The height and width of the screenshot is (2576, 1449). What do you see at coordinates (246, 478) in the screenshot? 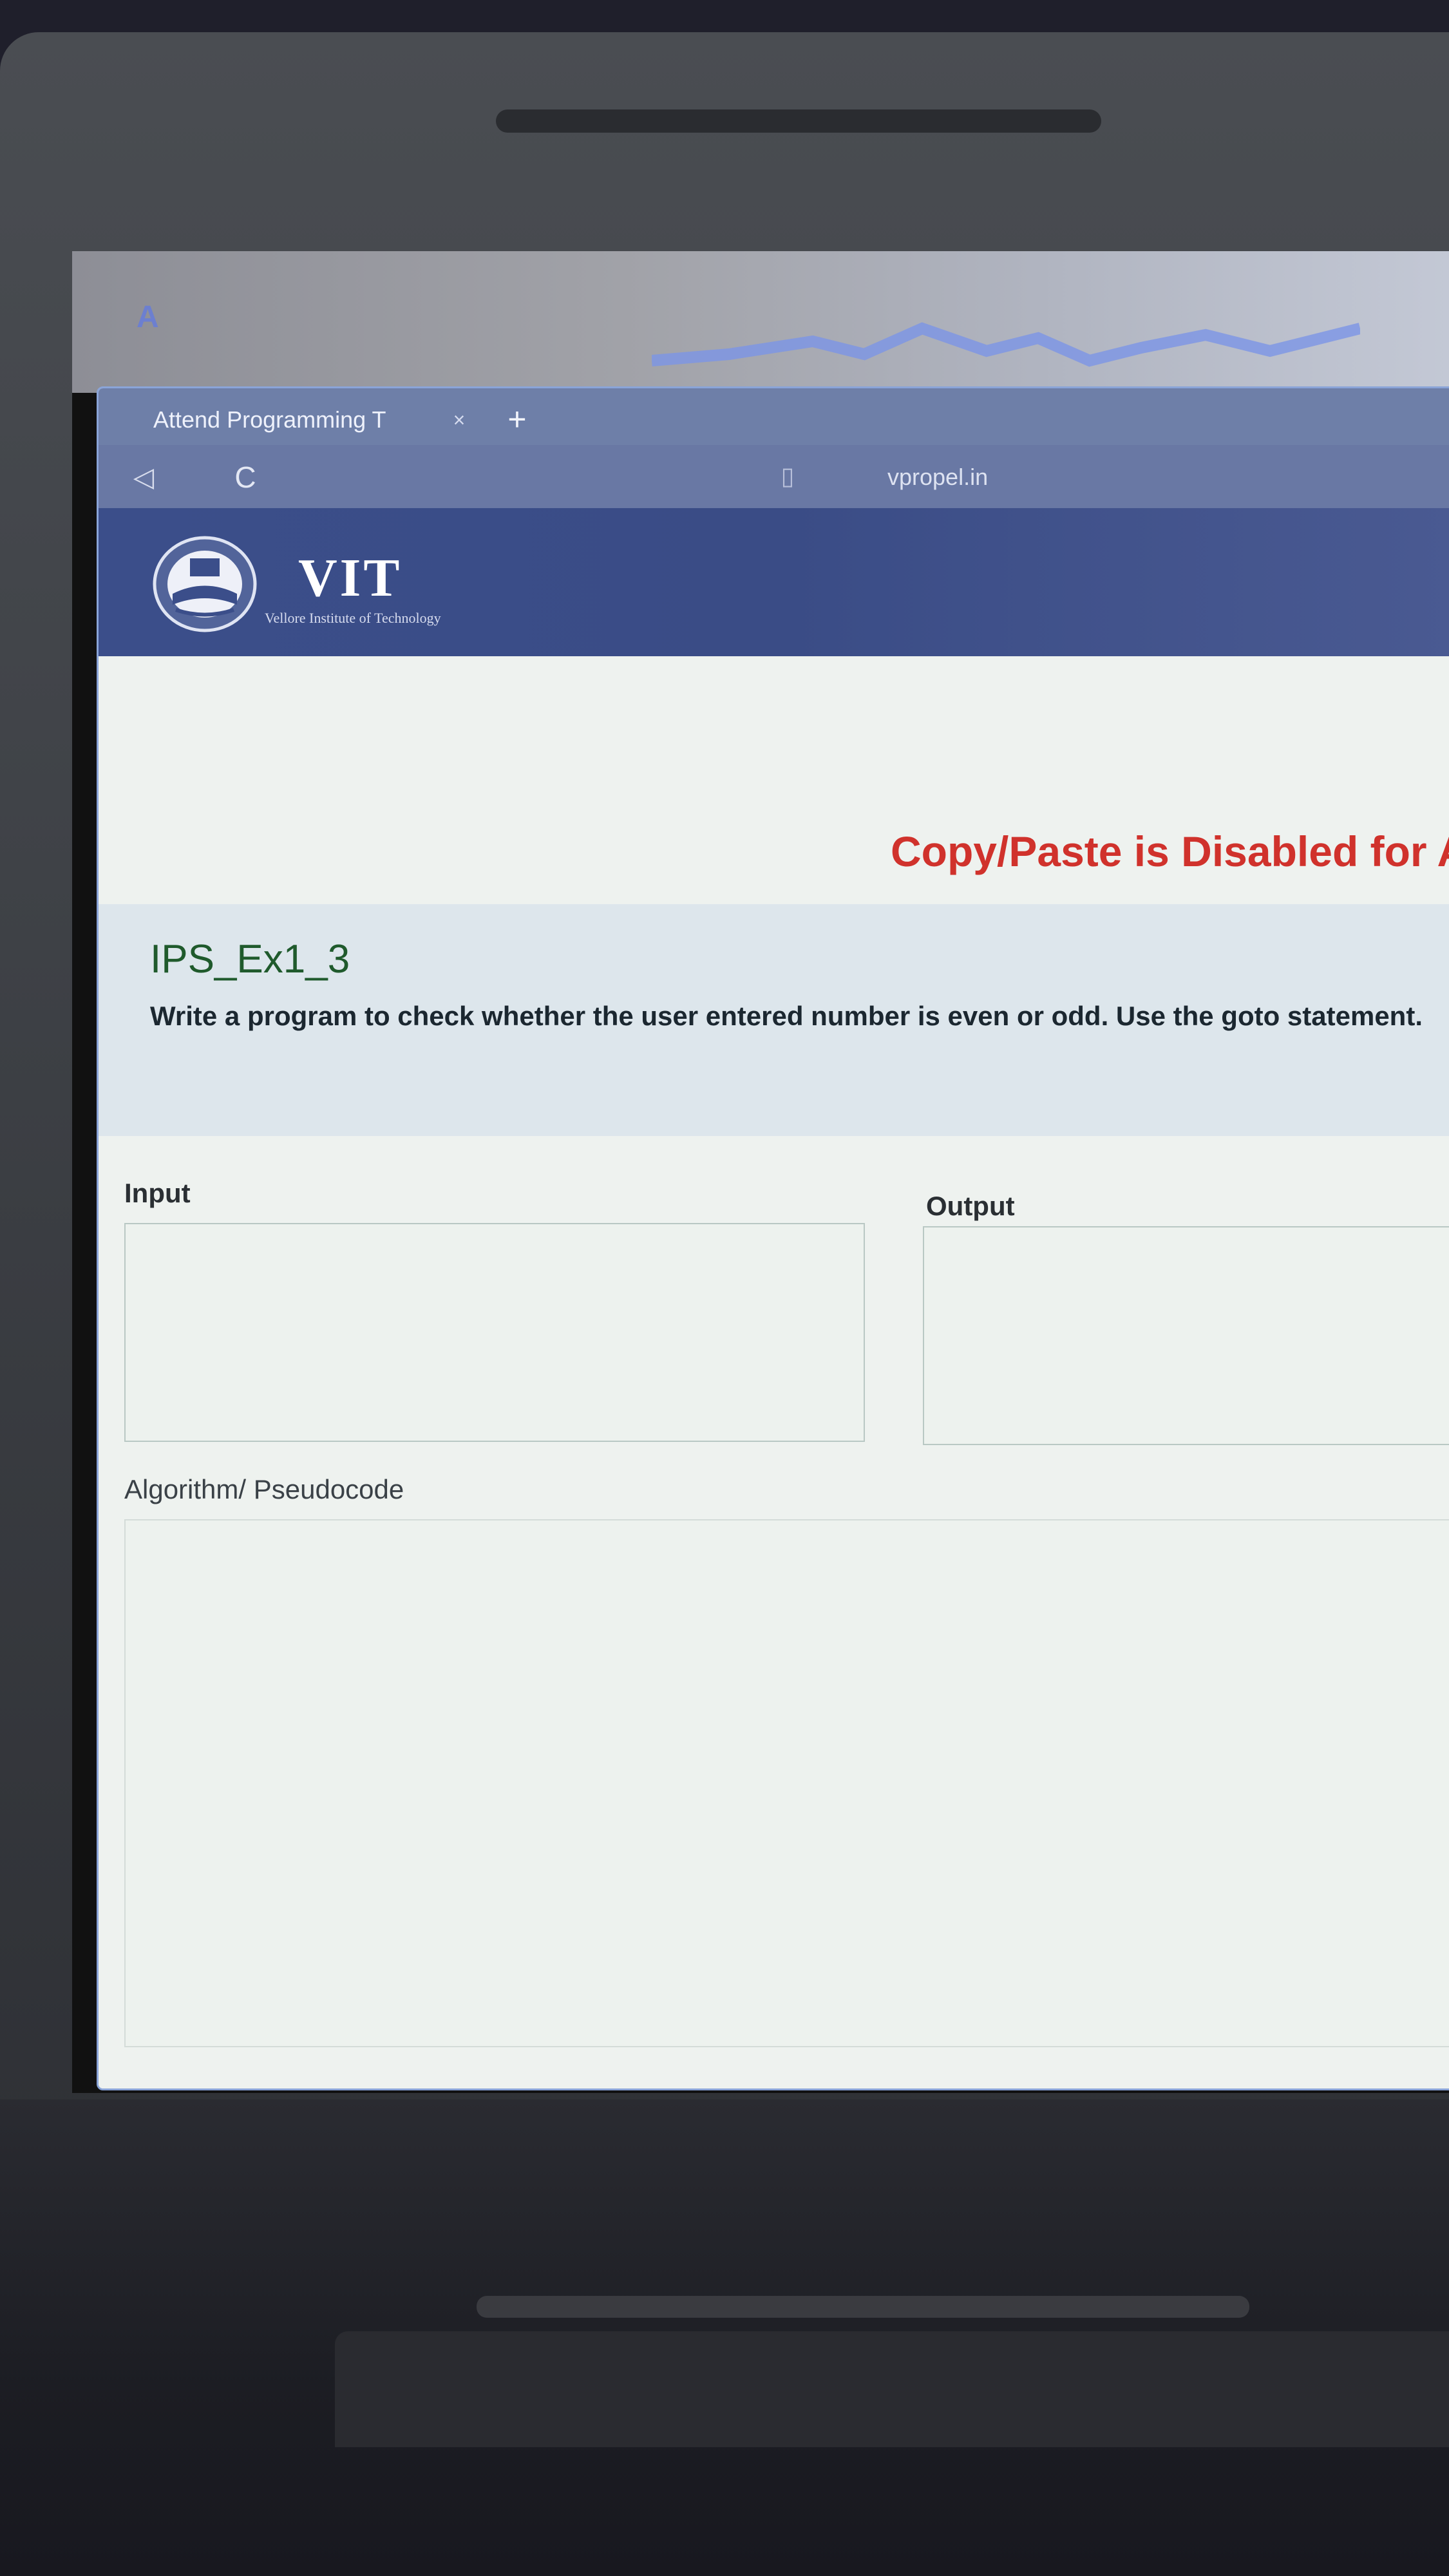
I see `reload-icon: C` at bounding box center [246, 478].